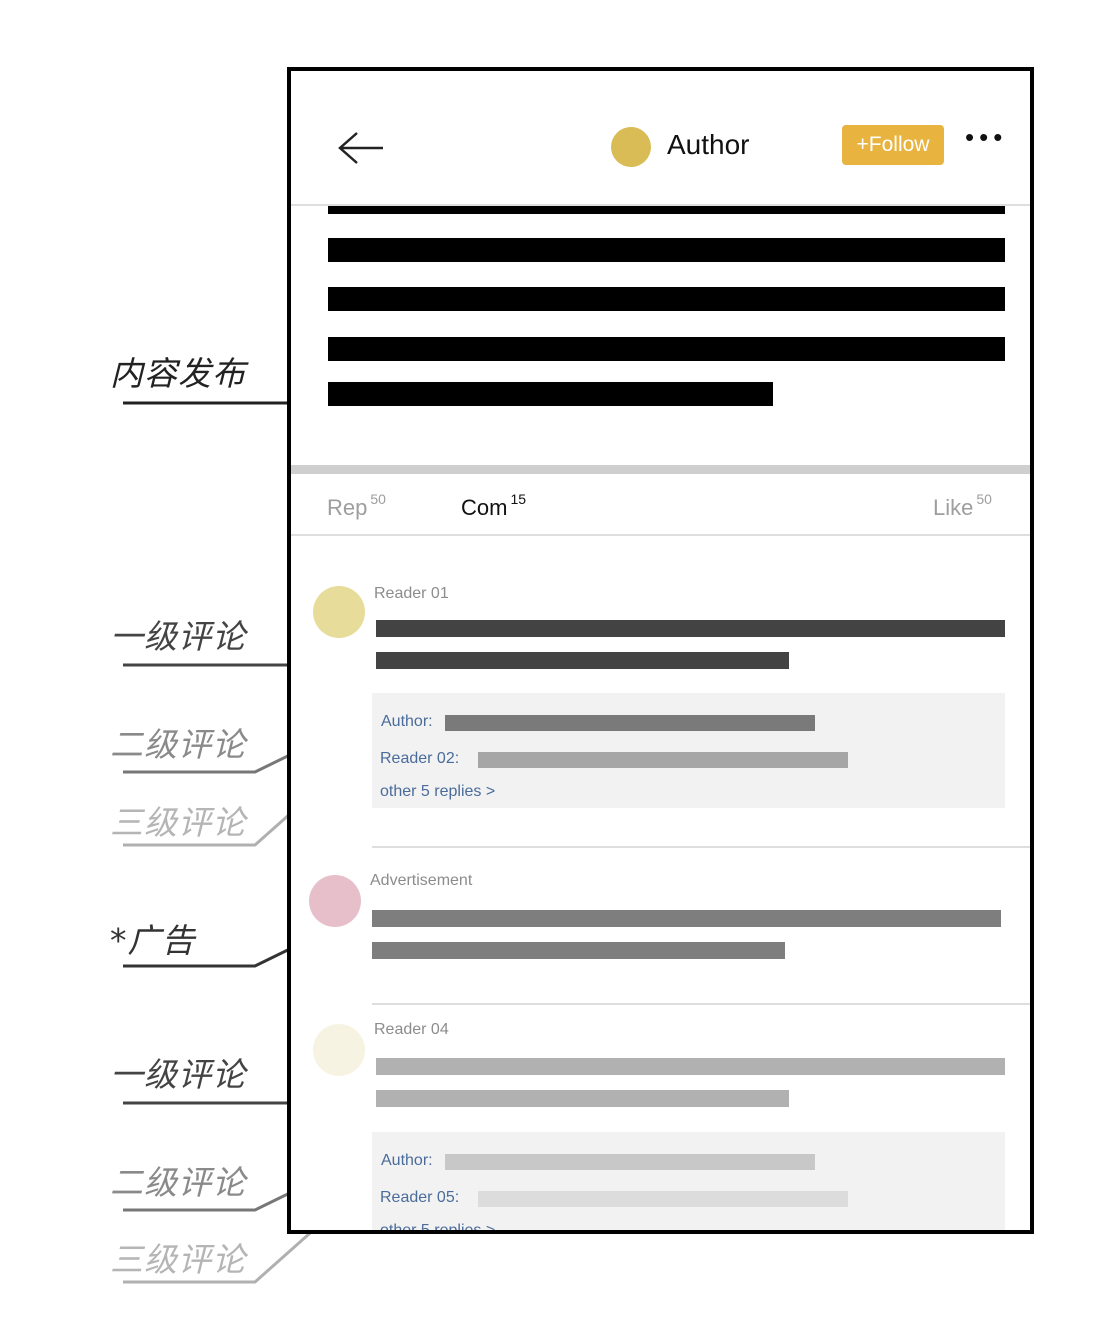 This screenshot has width=1112, height=1322. I want to click on tab-reposts: Rep 50, so click(356, 506).